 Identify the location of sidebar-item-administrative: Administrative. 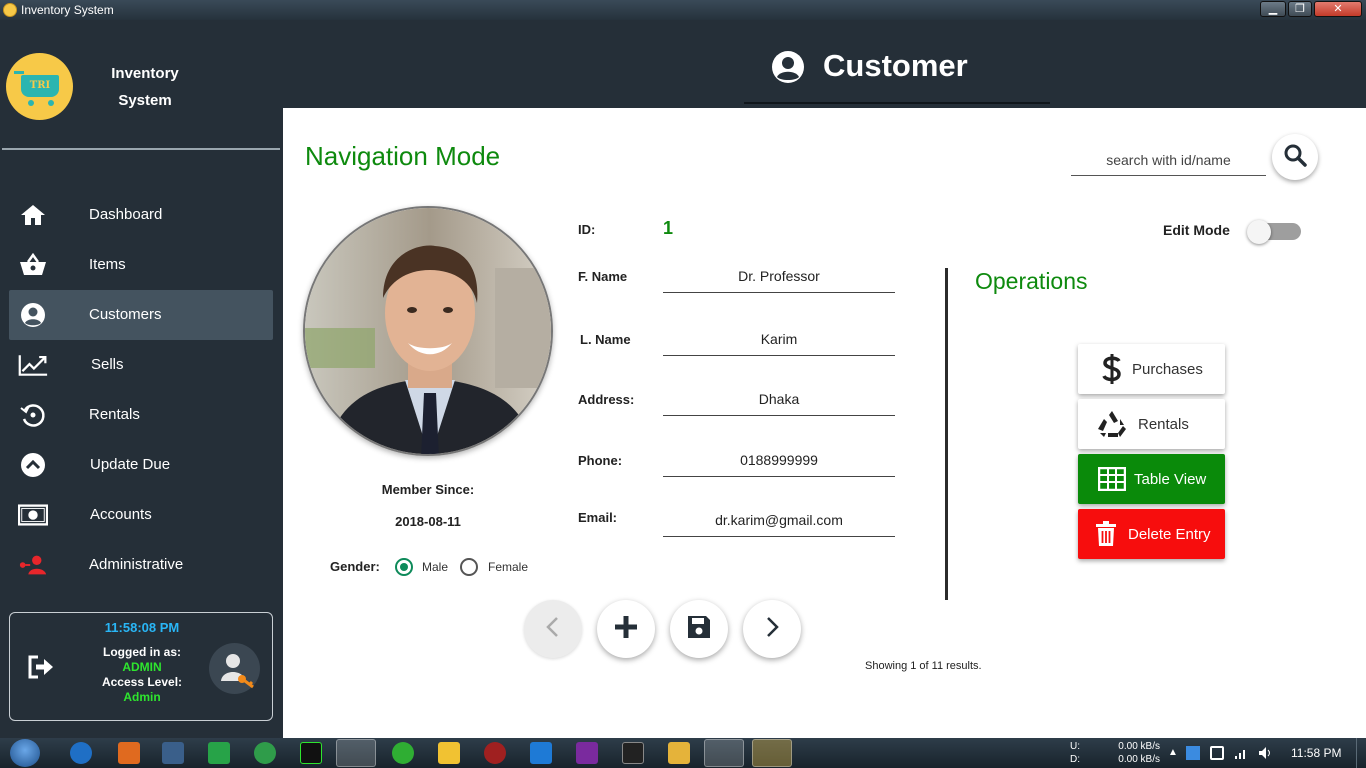
(141, 565).